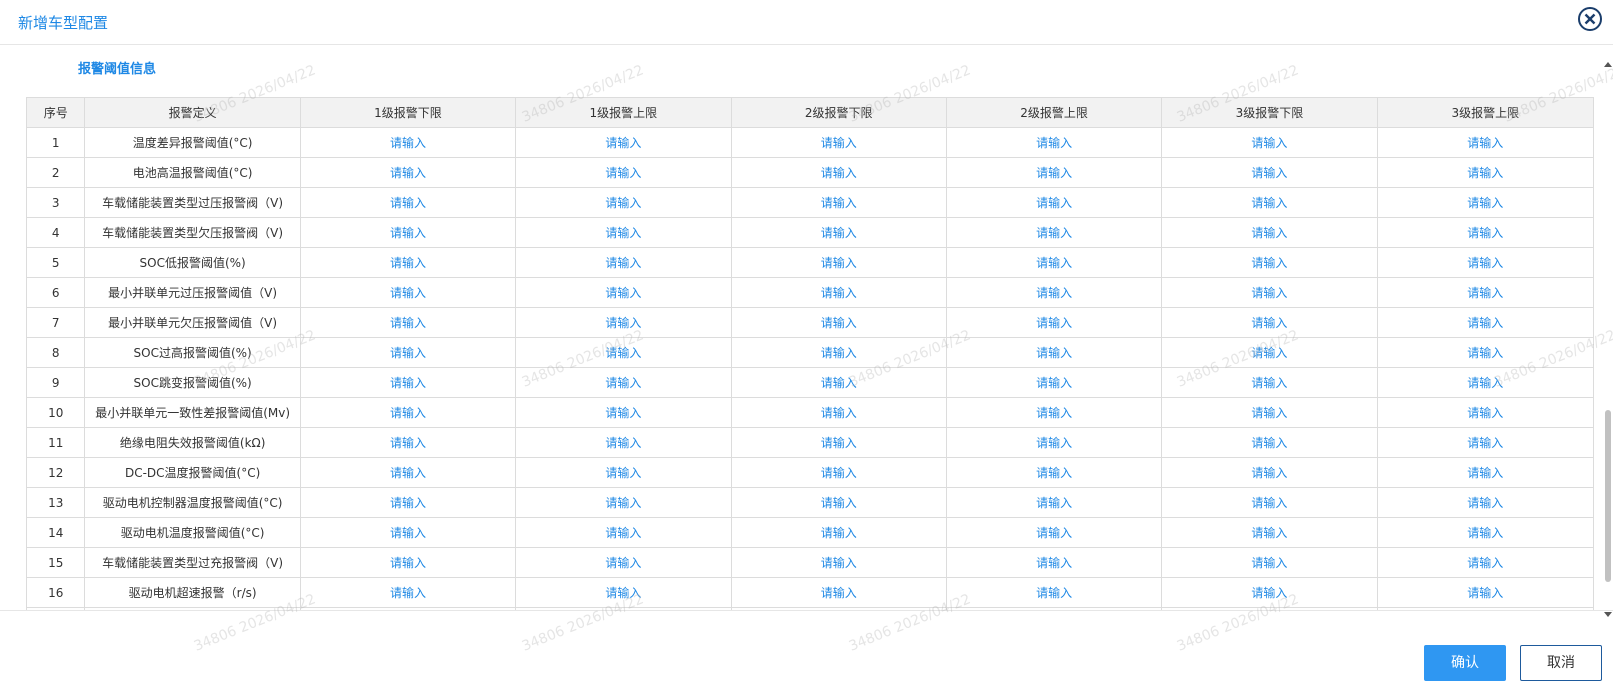 This screenshot has height=692, width=1613. What do you see at coordinates (1608, 64) in the screenshot?
I see `scroll-up-arrow-icon` at bounding box center [1608, 64].